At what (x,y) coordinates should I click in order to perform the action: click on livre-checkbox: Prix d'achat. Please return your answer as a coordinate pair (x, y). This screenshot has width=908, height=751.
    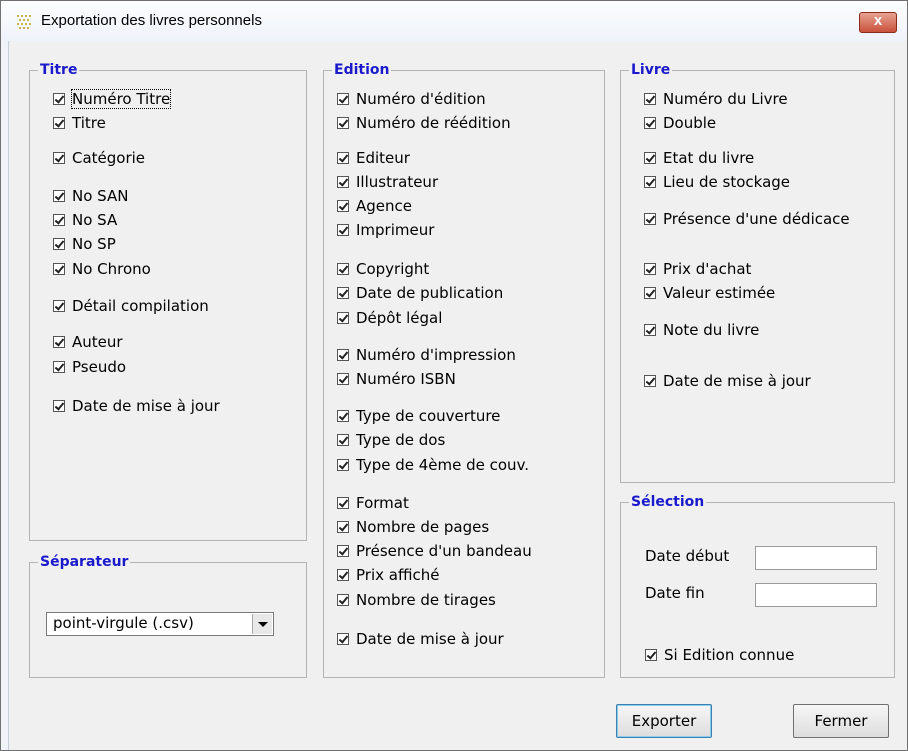
    Looking at the image, I should click on (697, 269).